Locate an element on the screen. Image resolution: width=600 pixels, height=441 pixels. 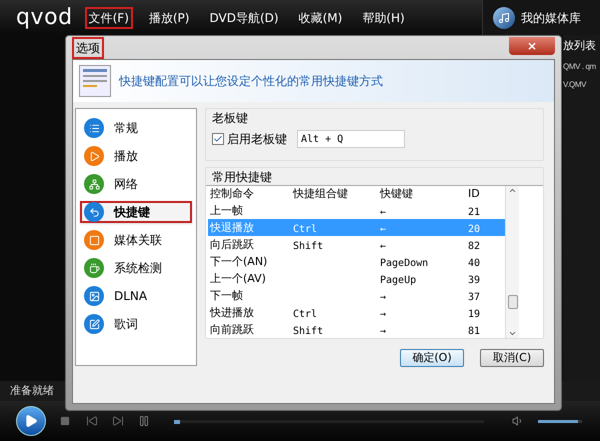
nav-item: 歌词 is located at coordinates (136, 324).